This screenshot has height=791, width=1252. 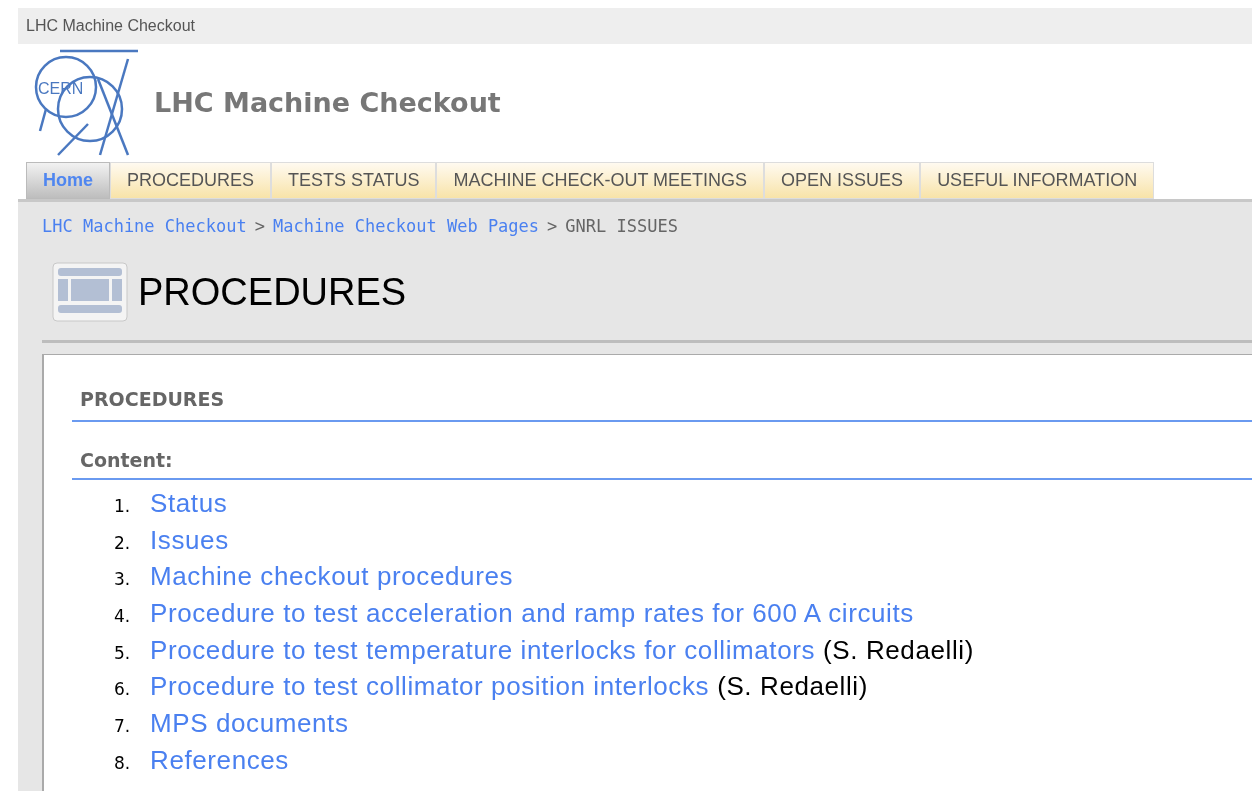 I want to click on nav-tab: USEFUL INFORMATION, so click(x=1037, y=180).